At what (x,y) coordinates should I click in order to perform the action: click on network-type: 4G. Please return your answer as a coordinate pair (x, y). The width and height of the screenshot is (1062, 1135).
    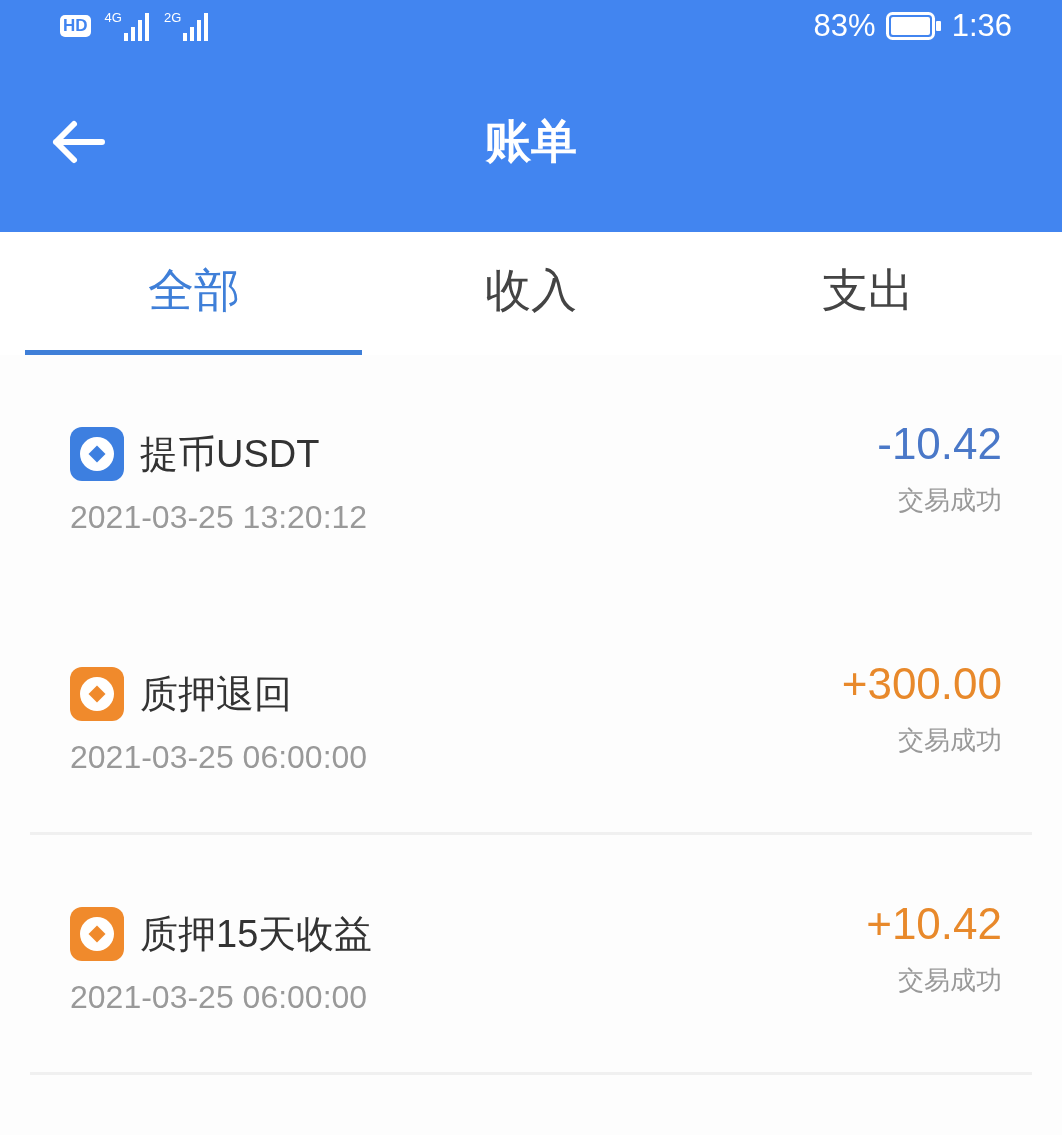
    Looking at the image, I should click on (113, 17).